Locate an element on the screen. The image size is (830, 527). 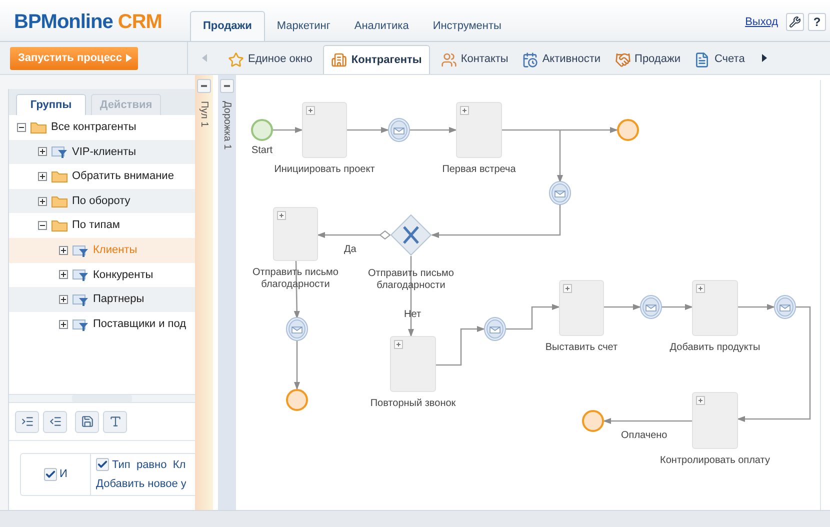
operator-label: И is located at coordinates (64, 474).